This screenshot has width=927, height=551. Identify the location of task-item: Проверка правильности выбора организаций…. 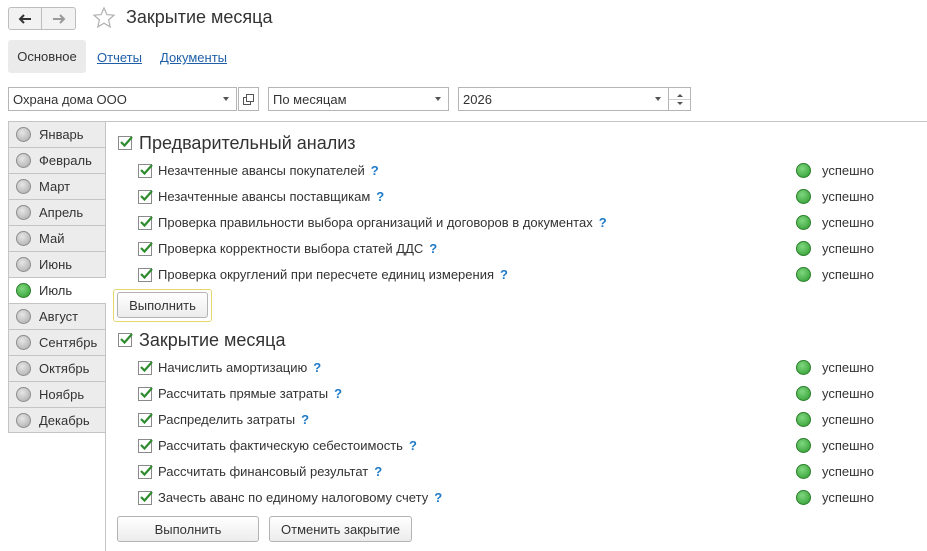
(382, 222).